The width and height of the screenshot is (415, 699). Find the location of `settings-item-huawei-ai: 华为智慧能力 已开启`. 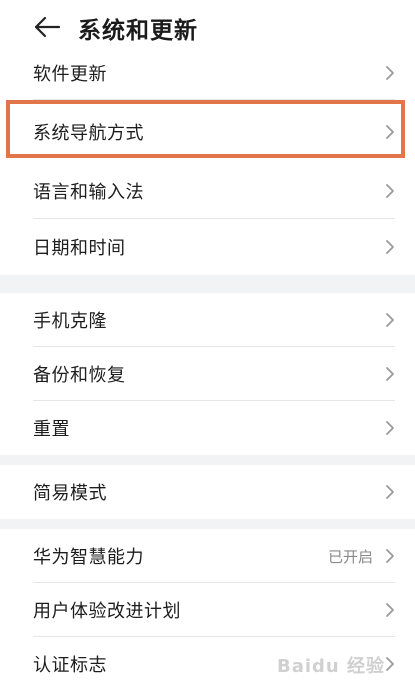

settings-item-huawei-ai: 华为智慧能力 已开启 is located at coordinates (207, 556).